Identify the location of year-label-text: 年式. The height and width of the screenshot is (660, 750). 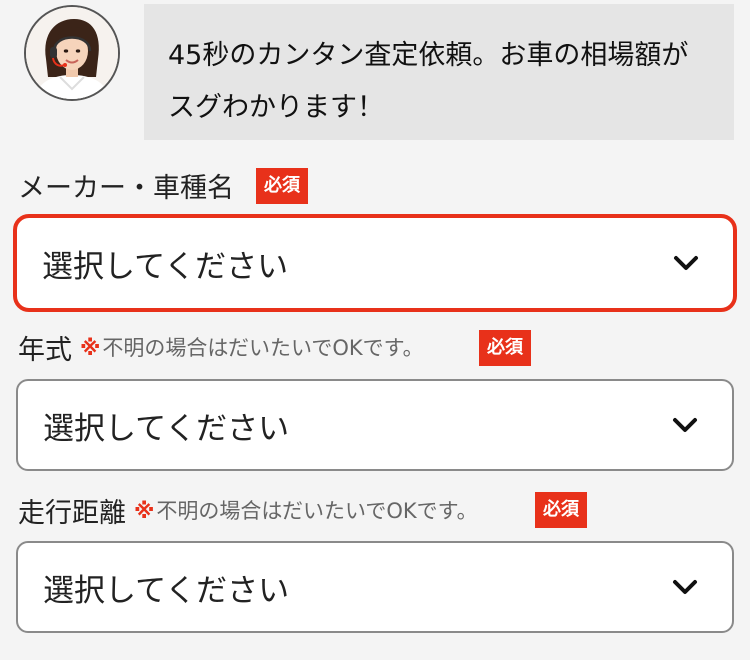
(45, 350).